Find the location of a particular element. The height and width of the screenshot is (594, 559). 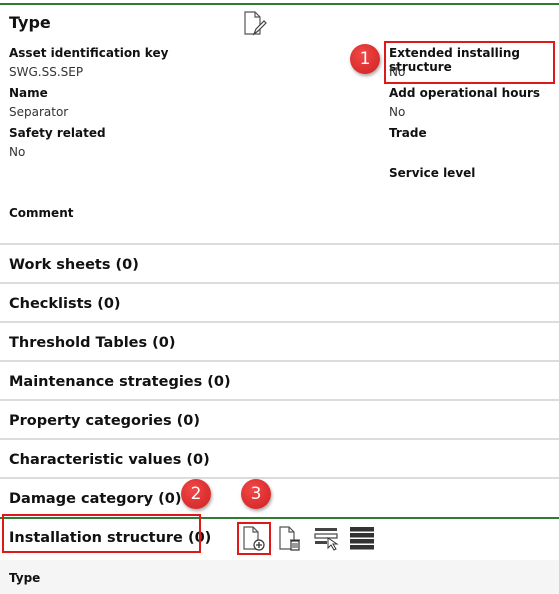

page-title: Type is located at coordinates (30, 22).